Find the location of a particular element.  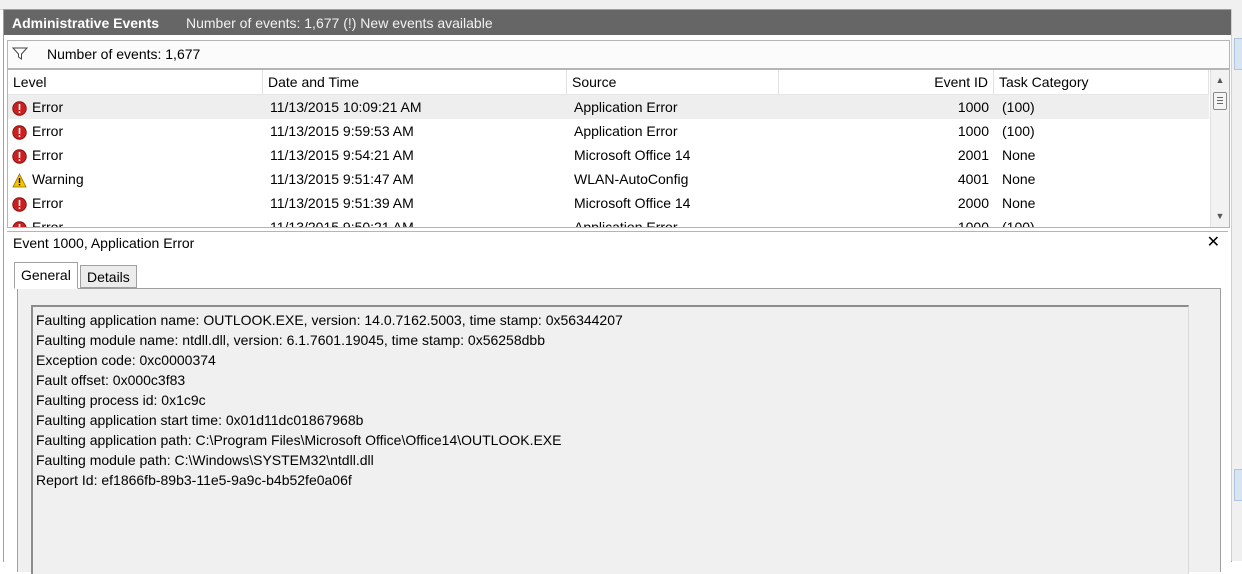

row-level: Warning is located at coordinates (58, 179).